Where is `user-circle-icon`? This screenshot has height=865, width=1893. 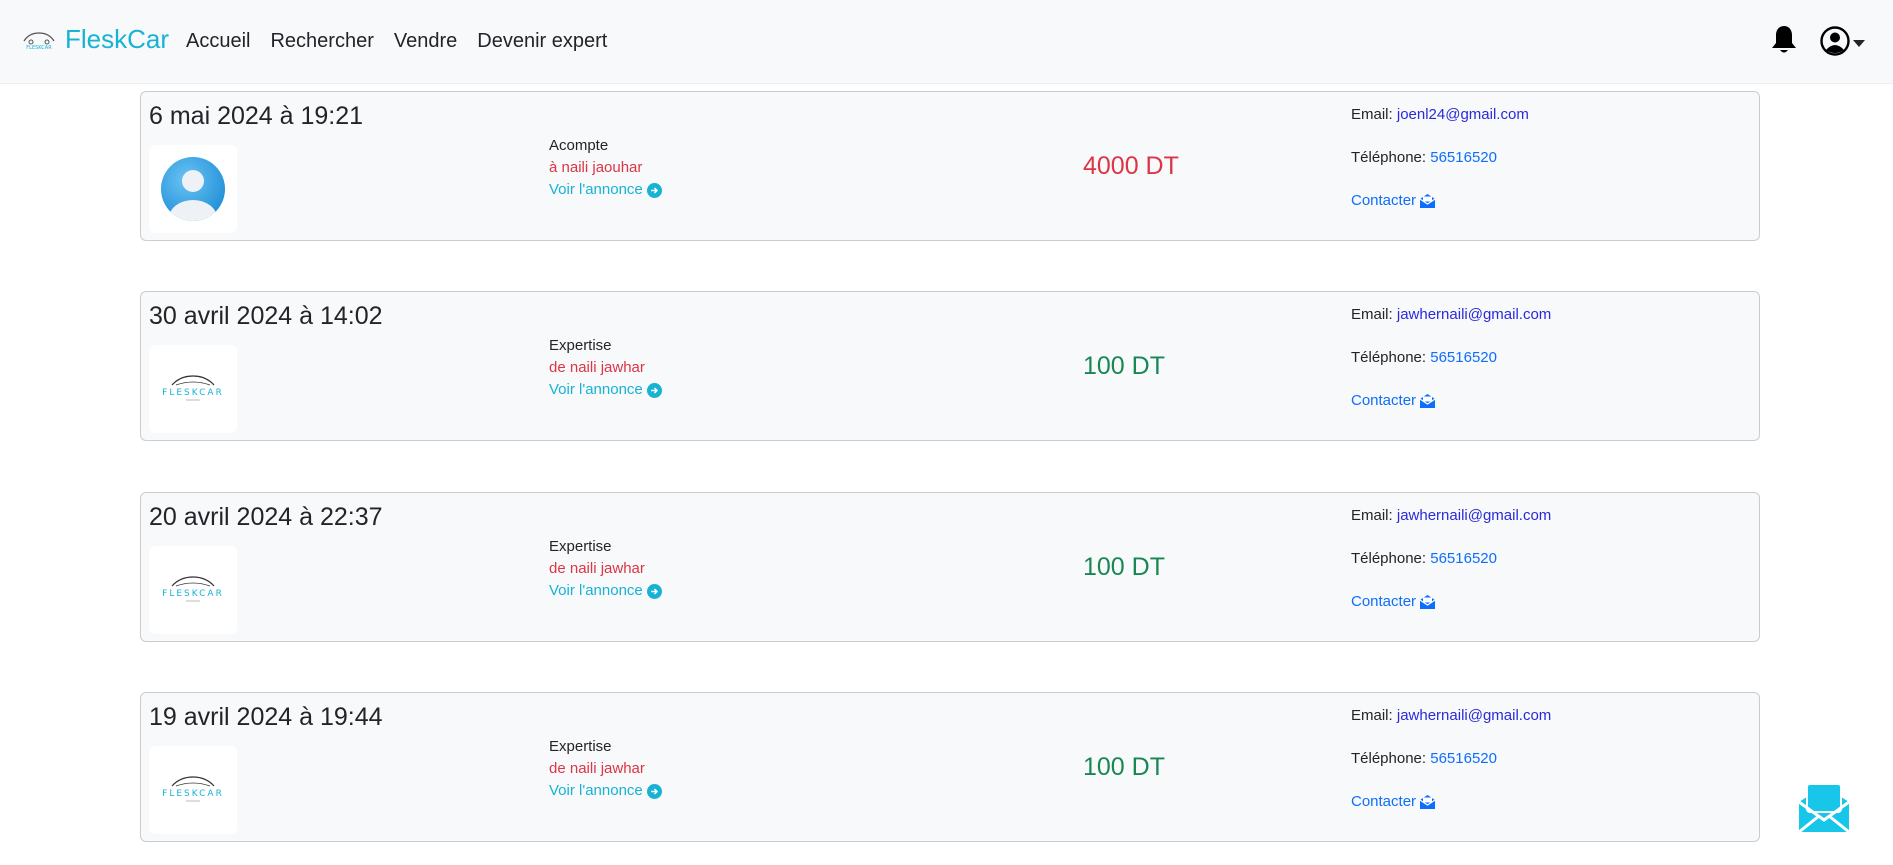
user-circle-icon is located at coordinates (1835, 41).